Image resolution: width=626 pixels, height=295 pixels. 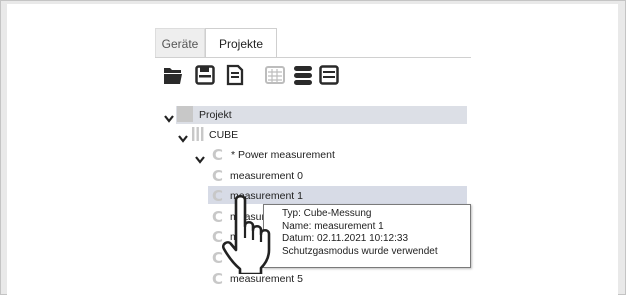 What do you see at coordinates (180, 43) in the screenshot?
I see `tab-geraete: Geräte` at bounding box center [180, 43].